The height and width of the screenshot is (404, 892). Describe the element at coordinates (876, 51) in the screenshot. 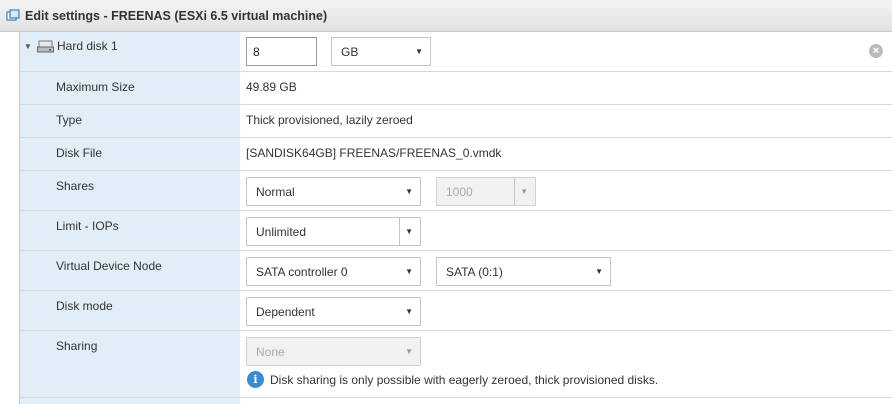

I see `remove-disk-icon: ×` at that location.